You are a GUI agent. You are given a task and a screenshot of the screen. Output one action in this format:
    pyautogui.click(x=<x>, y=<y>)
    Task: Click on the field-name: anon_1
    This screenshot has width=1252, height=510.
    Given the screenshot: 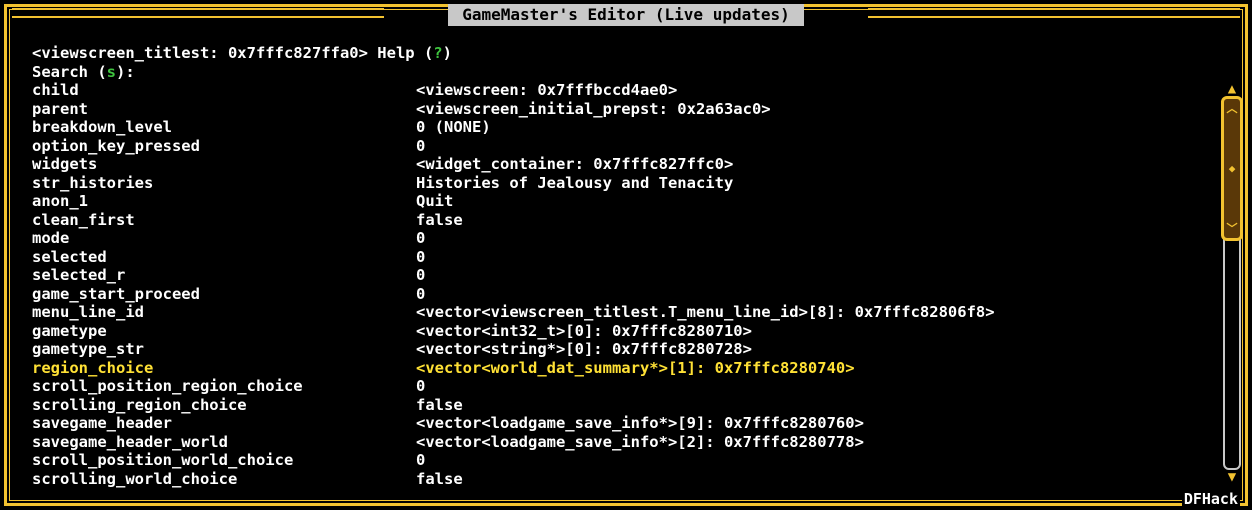 What is the action you would take?
    pyautogui.click(x=60, y=201)
    